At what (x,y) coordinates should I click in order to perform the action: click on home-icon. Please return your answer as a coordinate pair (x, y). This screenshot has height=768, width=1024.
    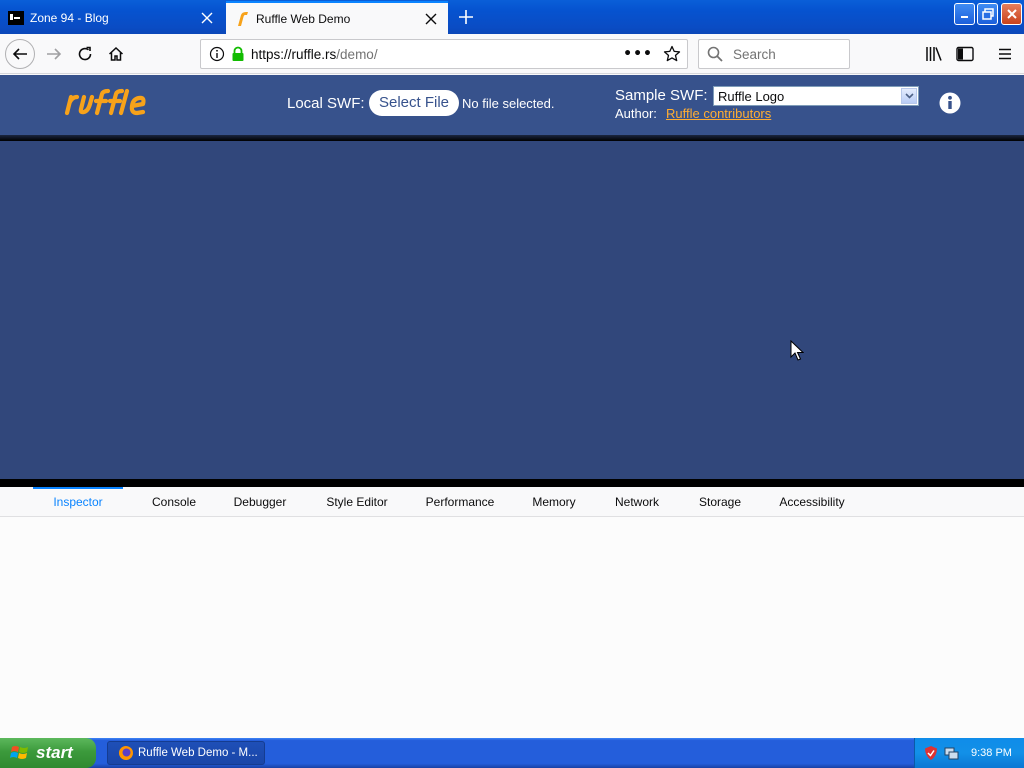
    Looking at the image, I should click on (116, 53).